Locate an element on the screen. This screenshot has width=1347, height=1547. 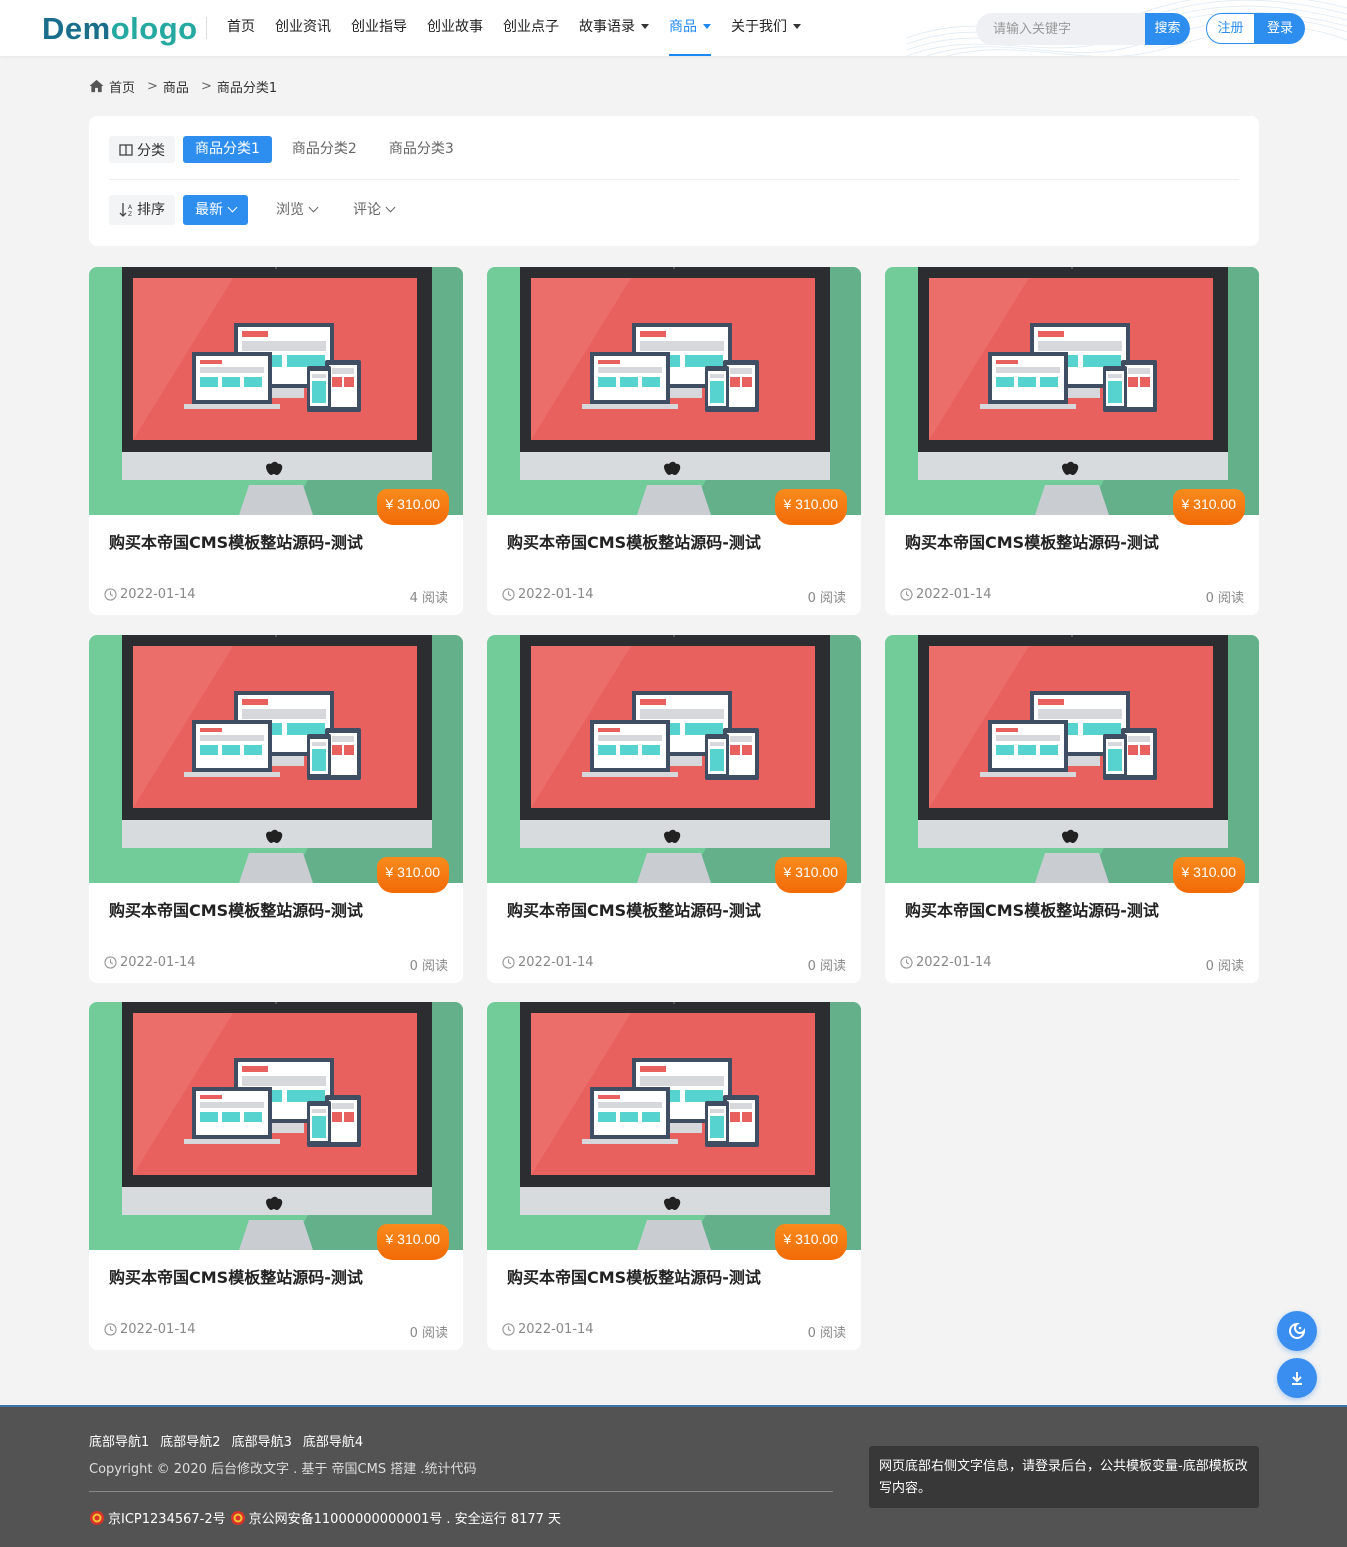
search-input is located at coordinates (1061, 29).